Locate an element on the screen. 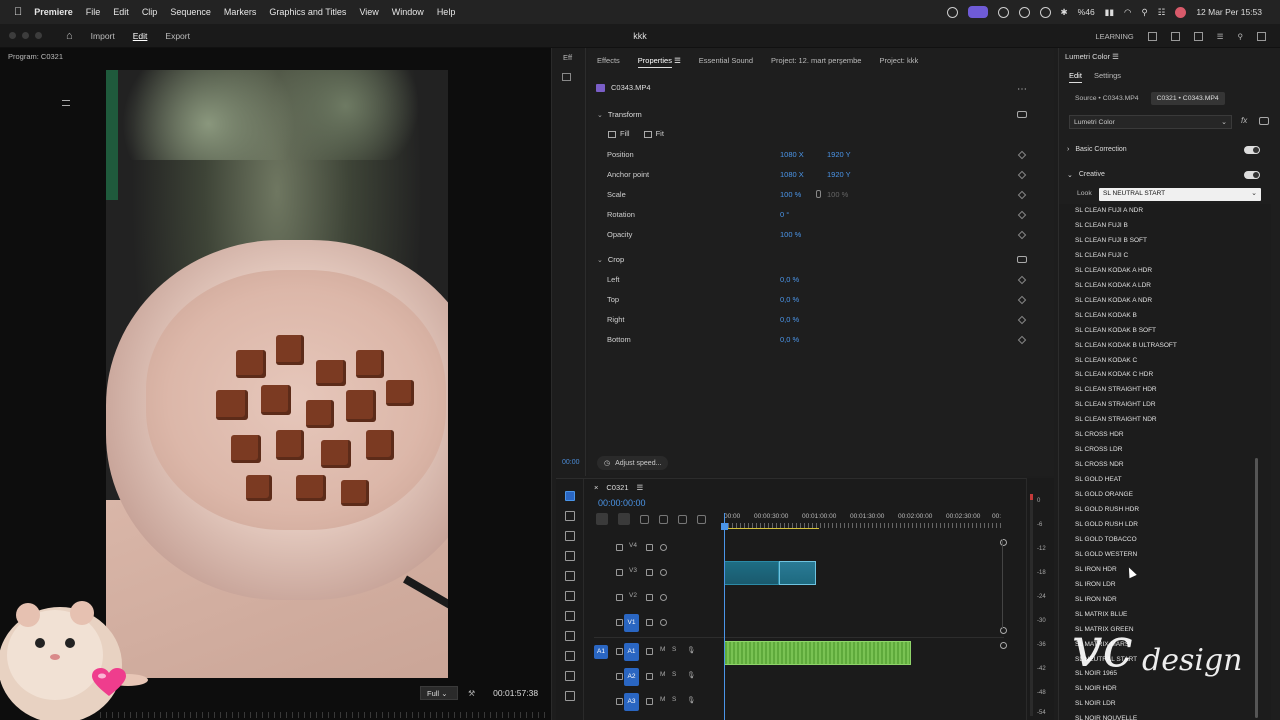 This screenshot has width=1280, height=720. tab-project-kkk: Project: kkk is located at coordinates (898, 60).